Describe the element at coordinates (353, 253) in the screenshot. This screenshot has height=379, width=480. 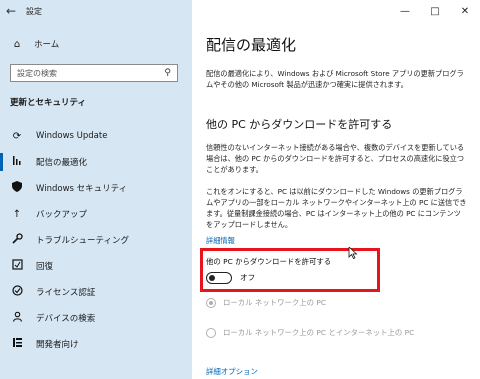
I see `mouse-cursor-icon` at that location.